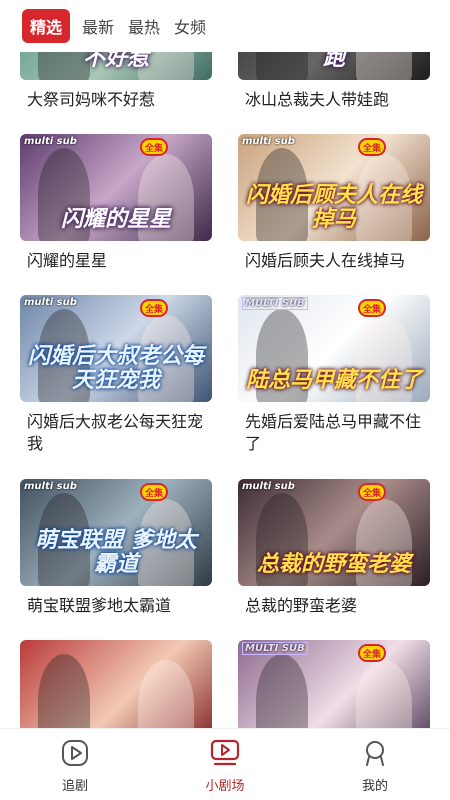  I want to click on poster-title-art: 闪耀的星星, so click(115, 218).